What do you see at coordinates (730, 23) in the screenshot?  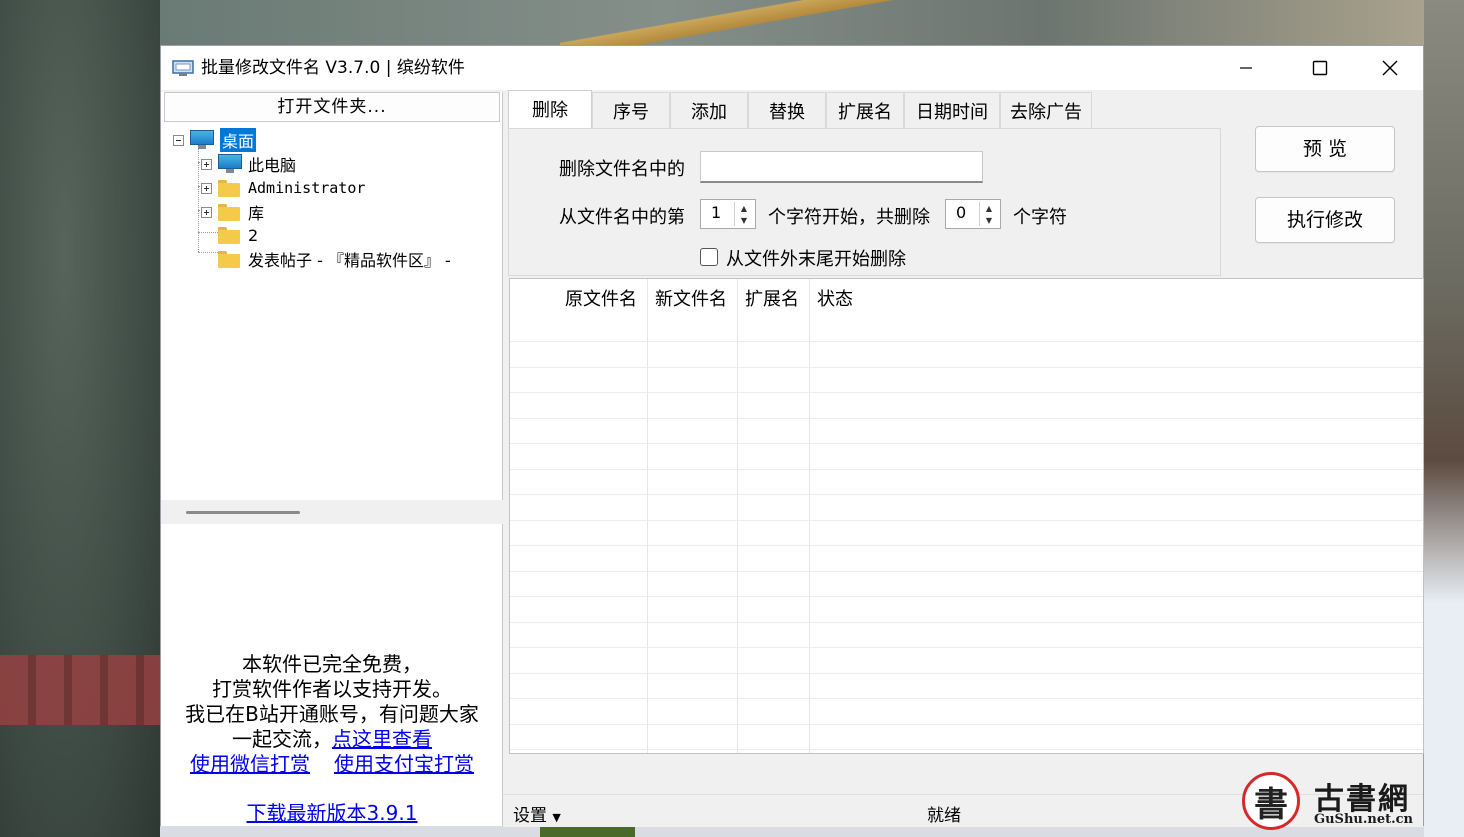 I see `desktop-background-propeller` at bounding box center [730, 23].